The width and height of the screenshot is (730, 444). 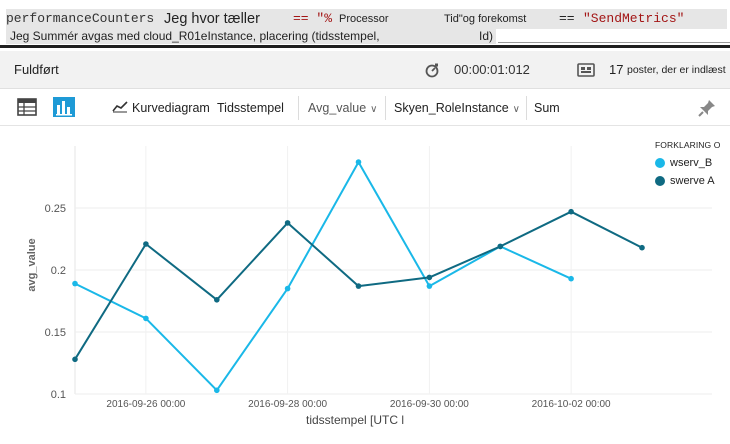 I want to click on legend-label: wserv_B, so click(x=691, y=163).